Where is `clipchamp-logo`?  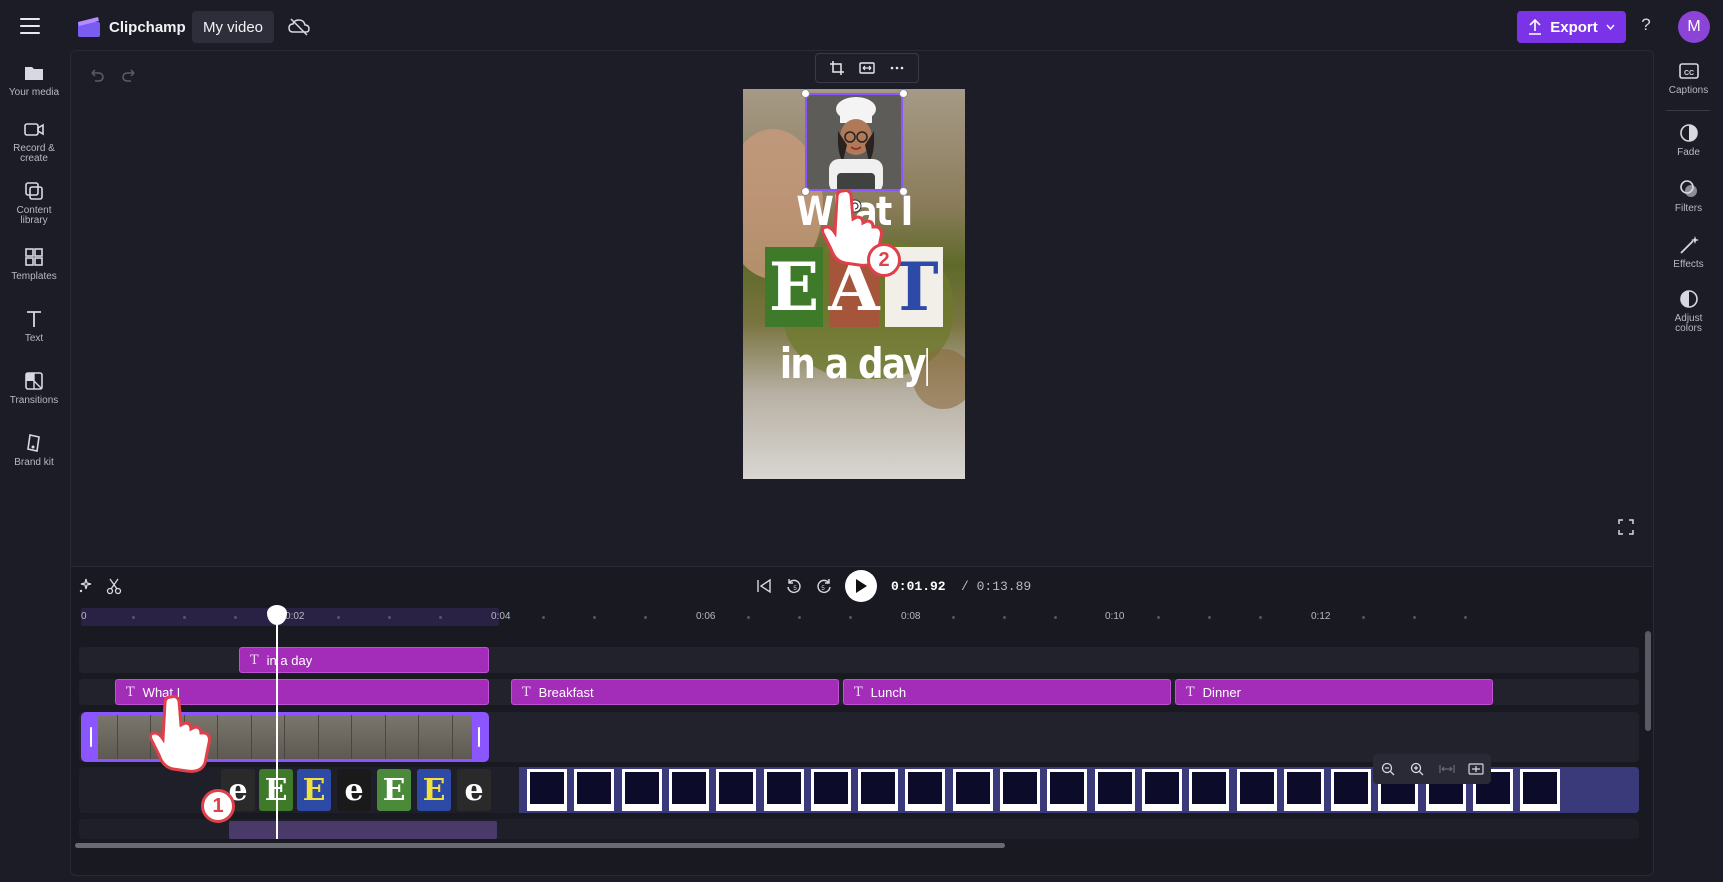
clipchamp-logo is located at coordinates (89, 27).